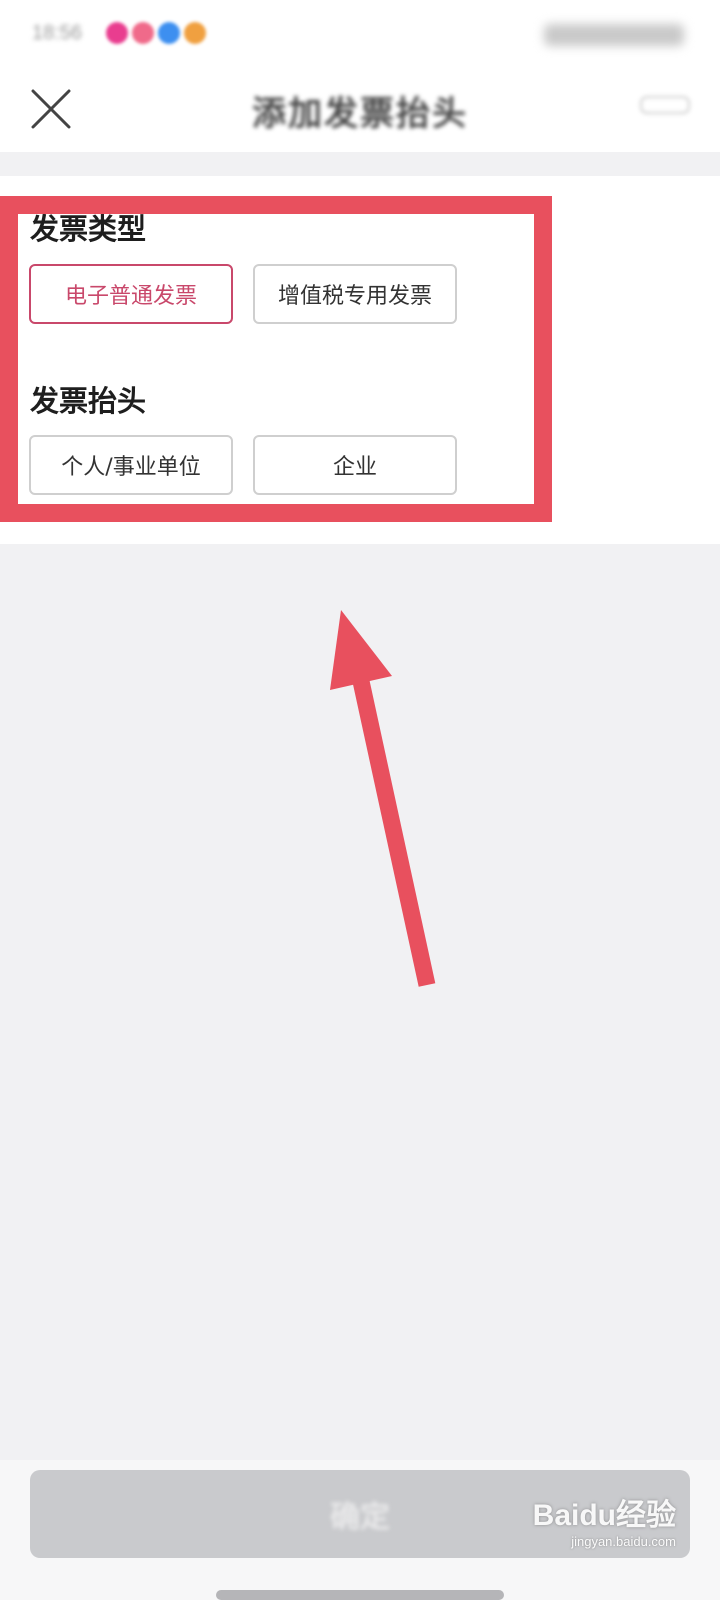 The image size is (720, 1600). What do you see at coordinates (665, 105) in the screenshot?
I see `more-options-icon` at bounding box center [665, 105].